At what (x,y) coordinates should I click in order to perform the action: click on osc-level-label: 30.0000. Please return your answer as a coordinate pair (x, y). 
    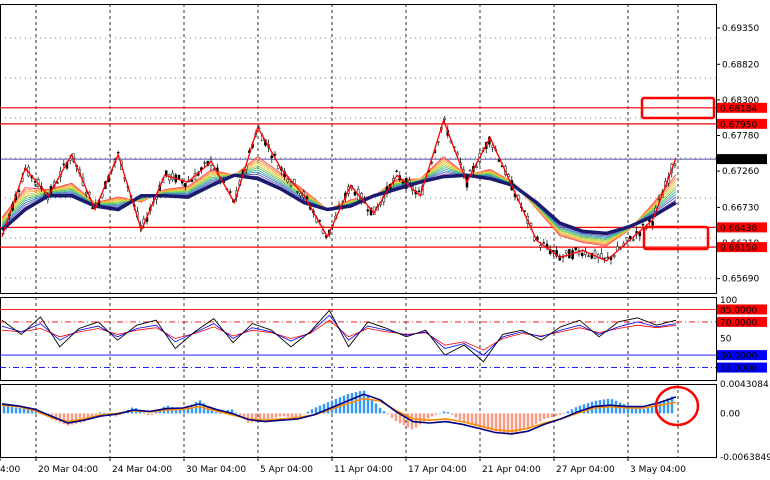
    Looking at the image, I should click on (738, 357).